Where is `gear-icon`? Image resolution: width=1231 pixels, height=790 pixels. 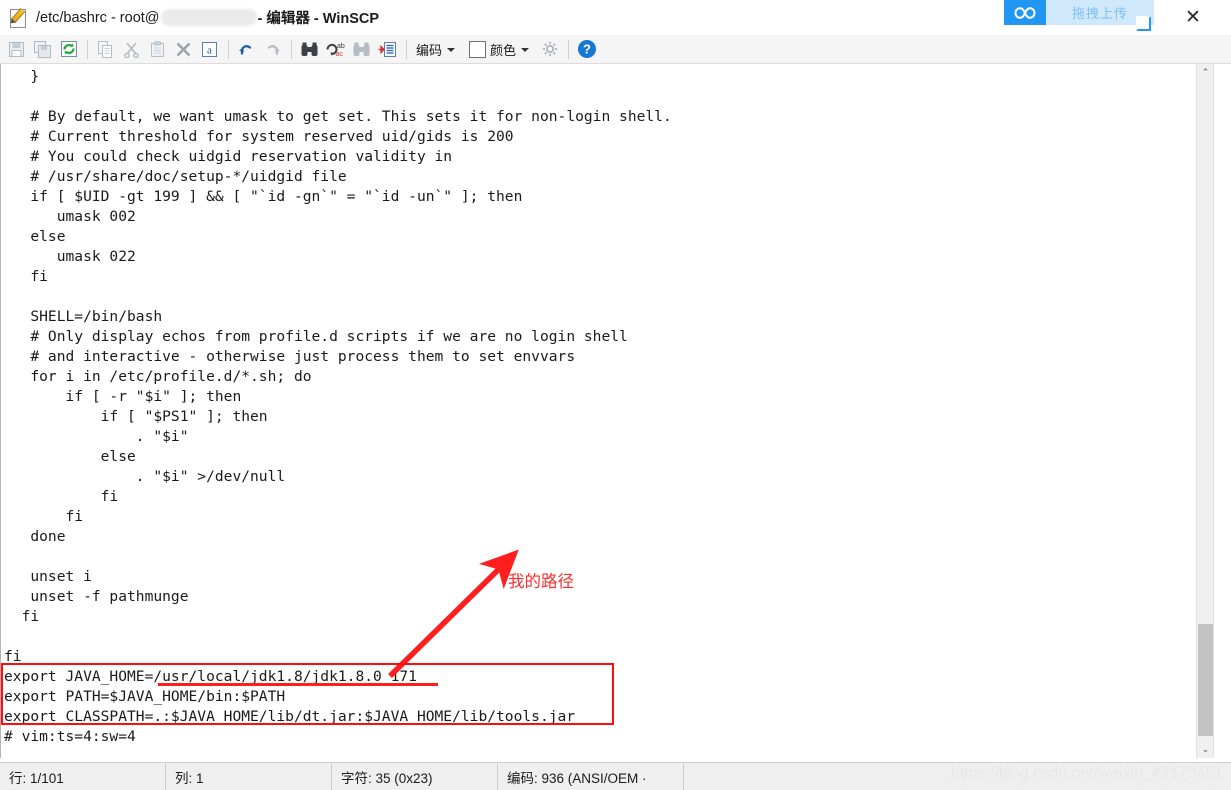
gear-icon is located at coordinates (549, 49).